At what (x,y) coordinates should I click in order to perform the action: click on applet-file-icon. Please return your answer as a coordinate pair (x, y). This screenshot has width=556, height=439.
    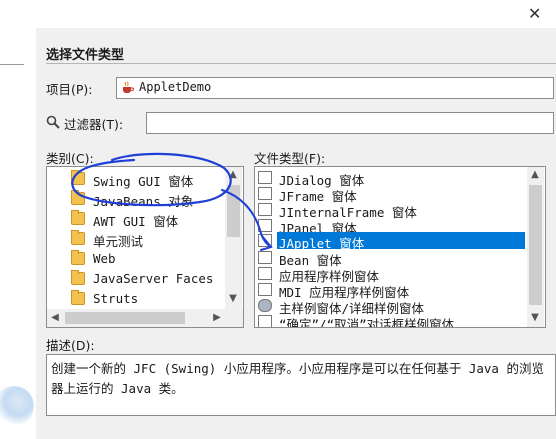
    Looking at the image, I should click on (265, 240).